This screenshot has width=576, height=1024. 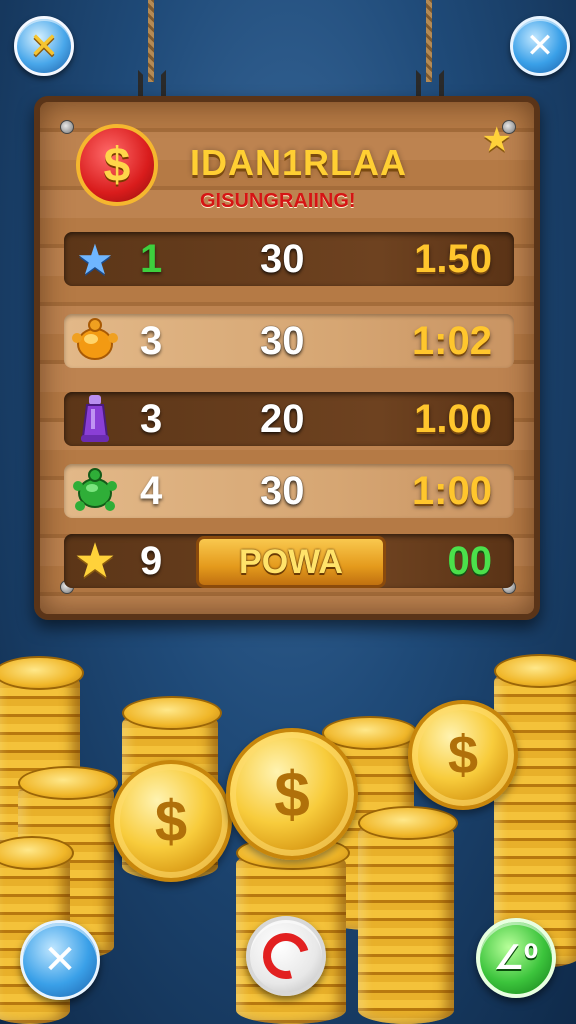 What do you see at coordinates (408, 915) in the screenshot?
I see `coin-stack` at bounding box center [408, 915].